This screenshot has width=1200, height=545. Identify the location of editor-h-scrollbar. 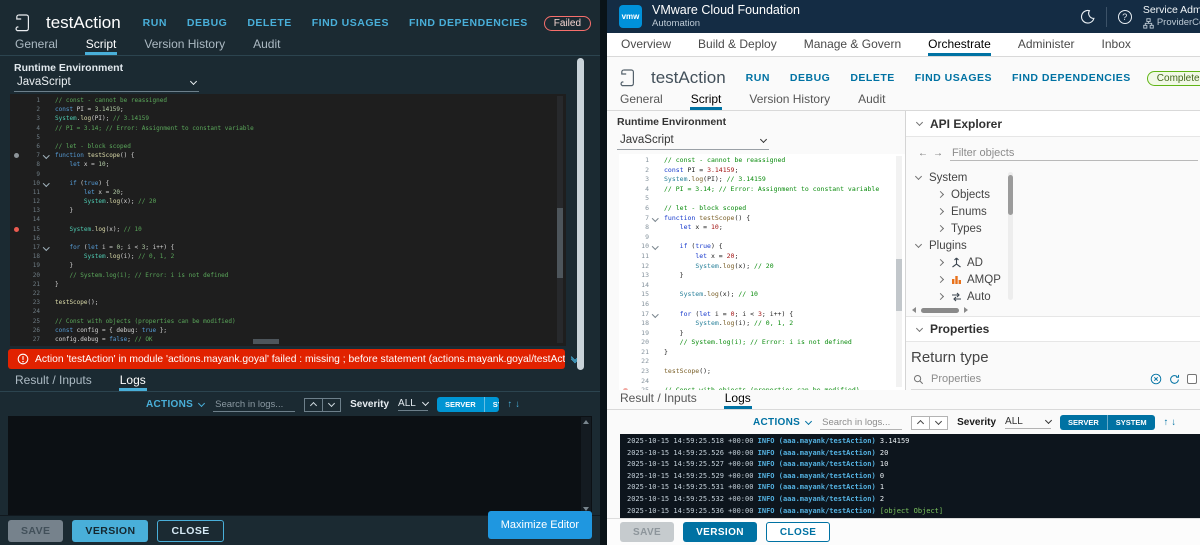
(266, 341).